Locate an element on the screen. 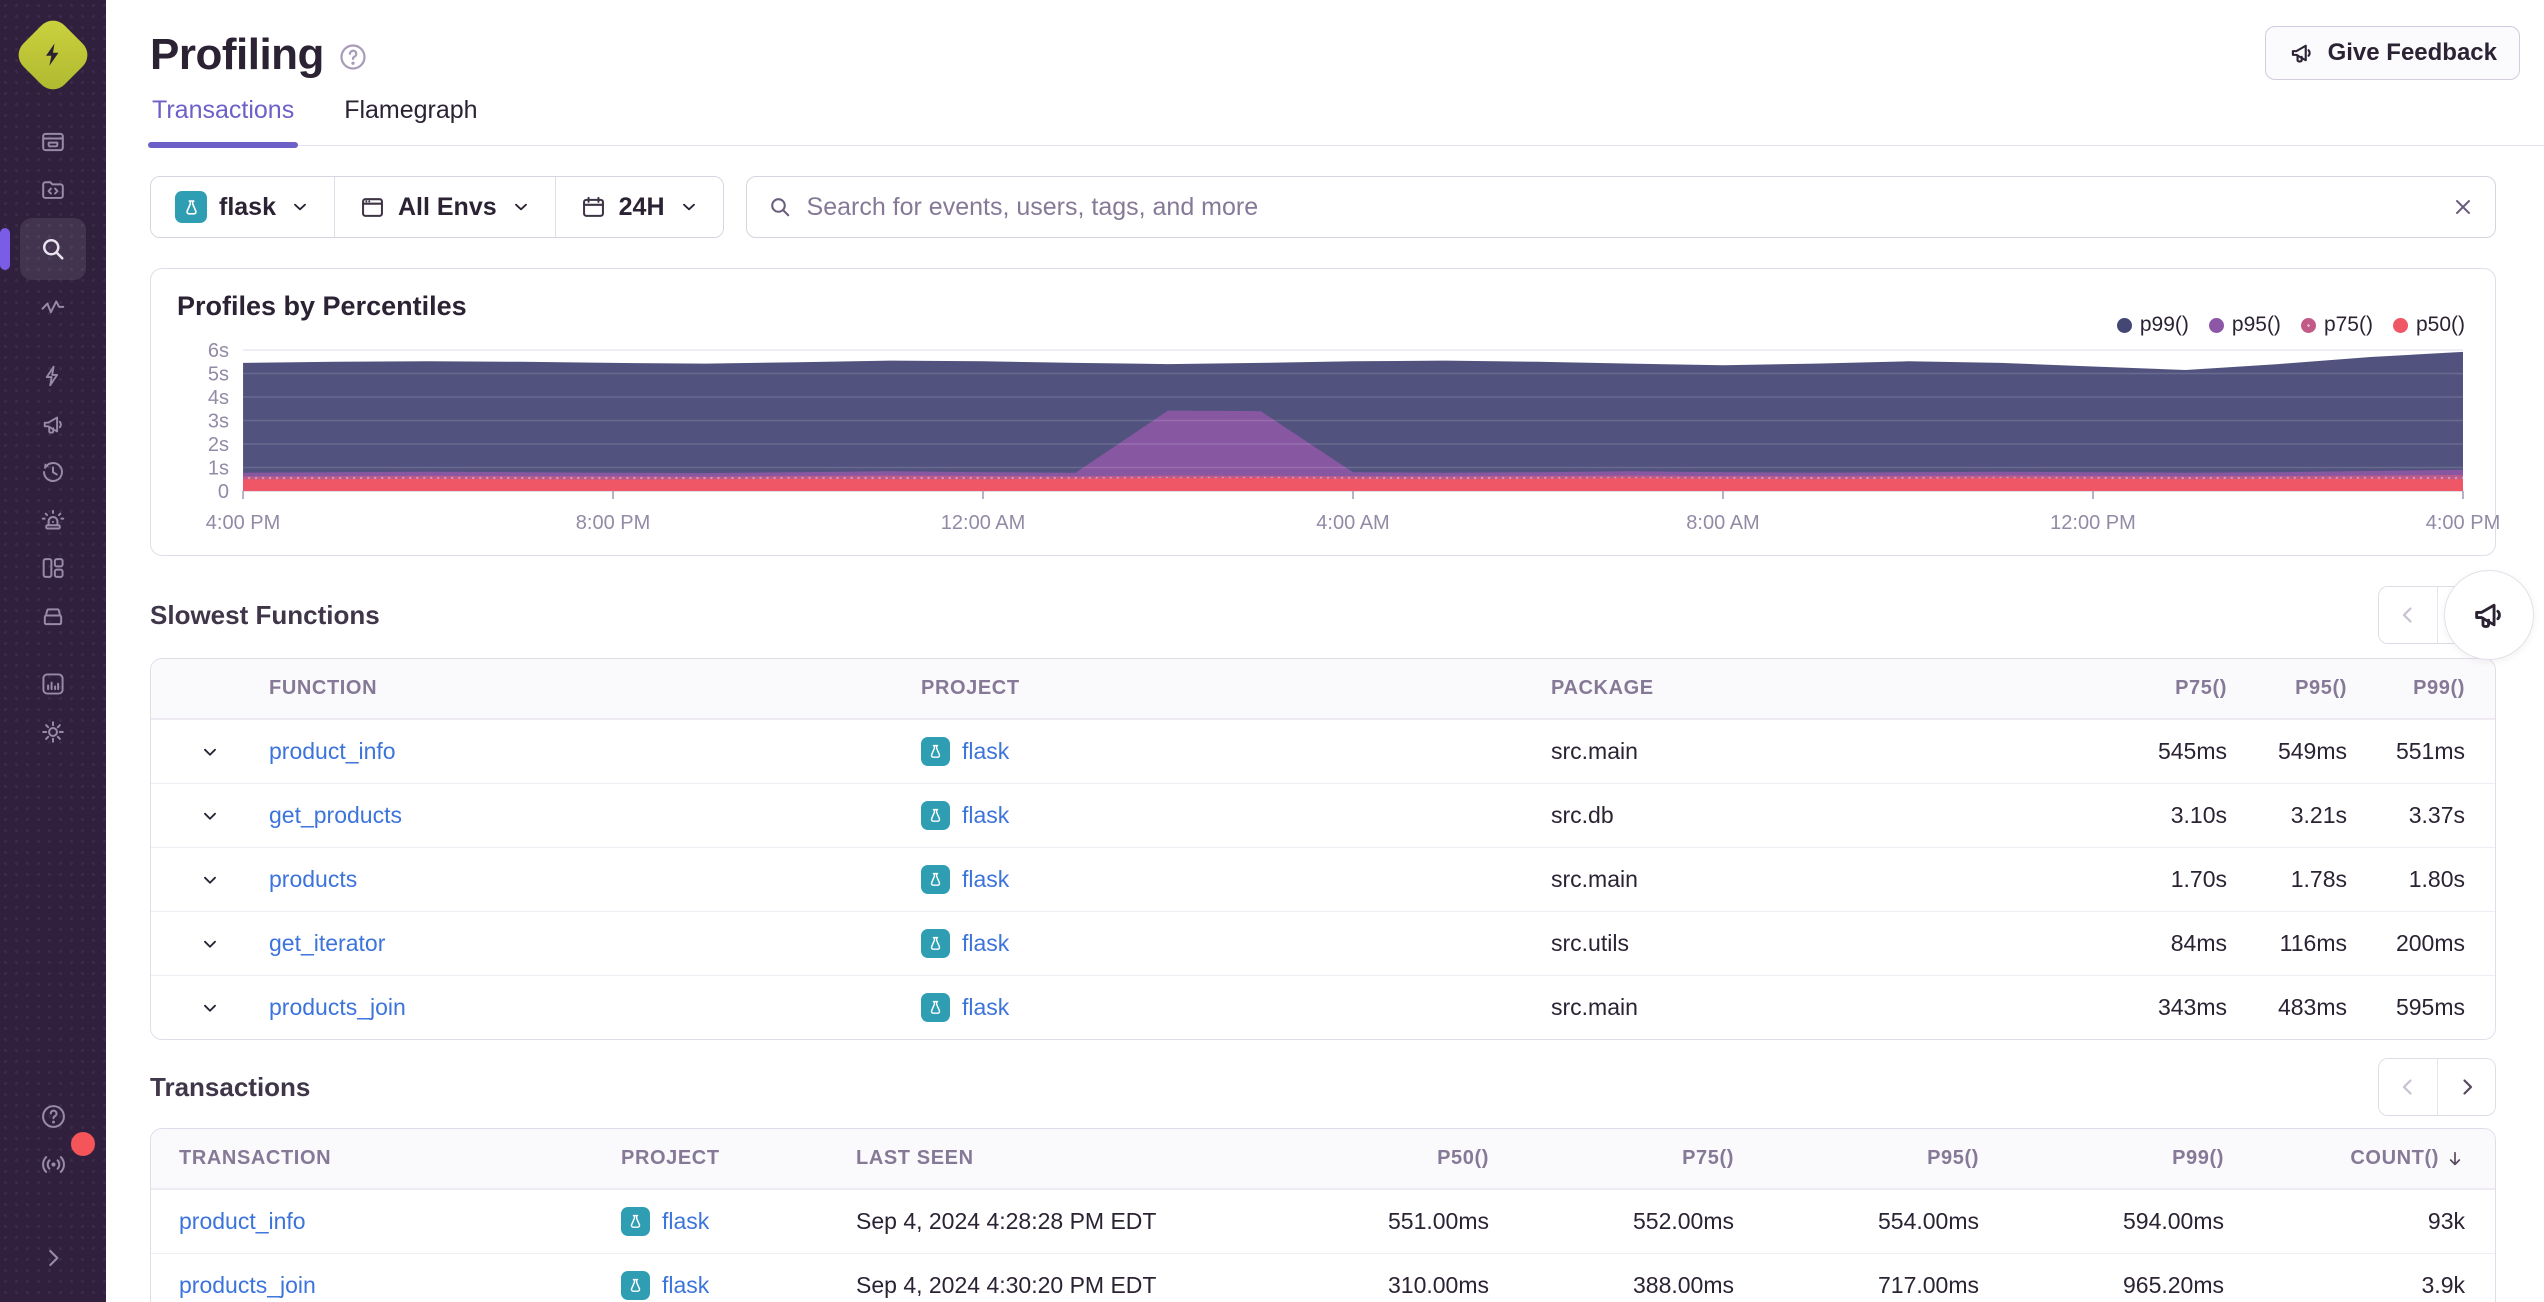 The height and width of the screenshot is (1302, 2544). transaction-link: product_info is located at coordinates (386, 1221).